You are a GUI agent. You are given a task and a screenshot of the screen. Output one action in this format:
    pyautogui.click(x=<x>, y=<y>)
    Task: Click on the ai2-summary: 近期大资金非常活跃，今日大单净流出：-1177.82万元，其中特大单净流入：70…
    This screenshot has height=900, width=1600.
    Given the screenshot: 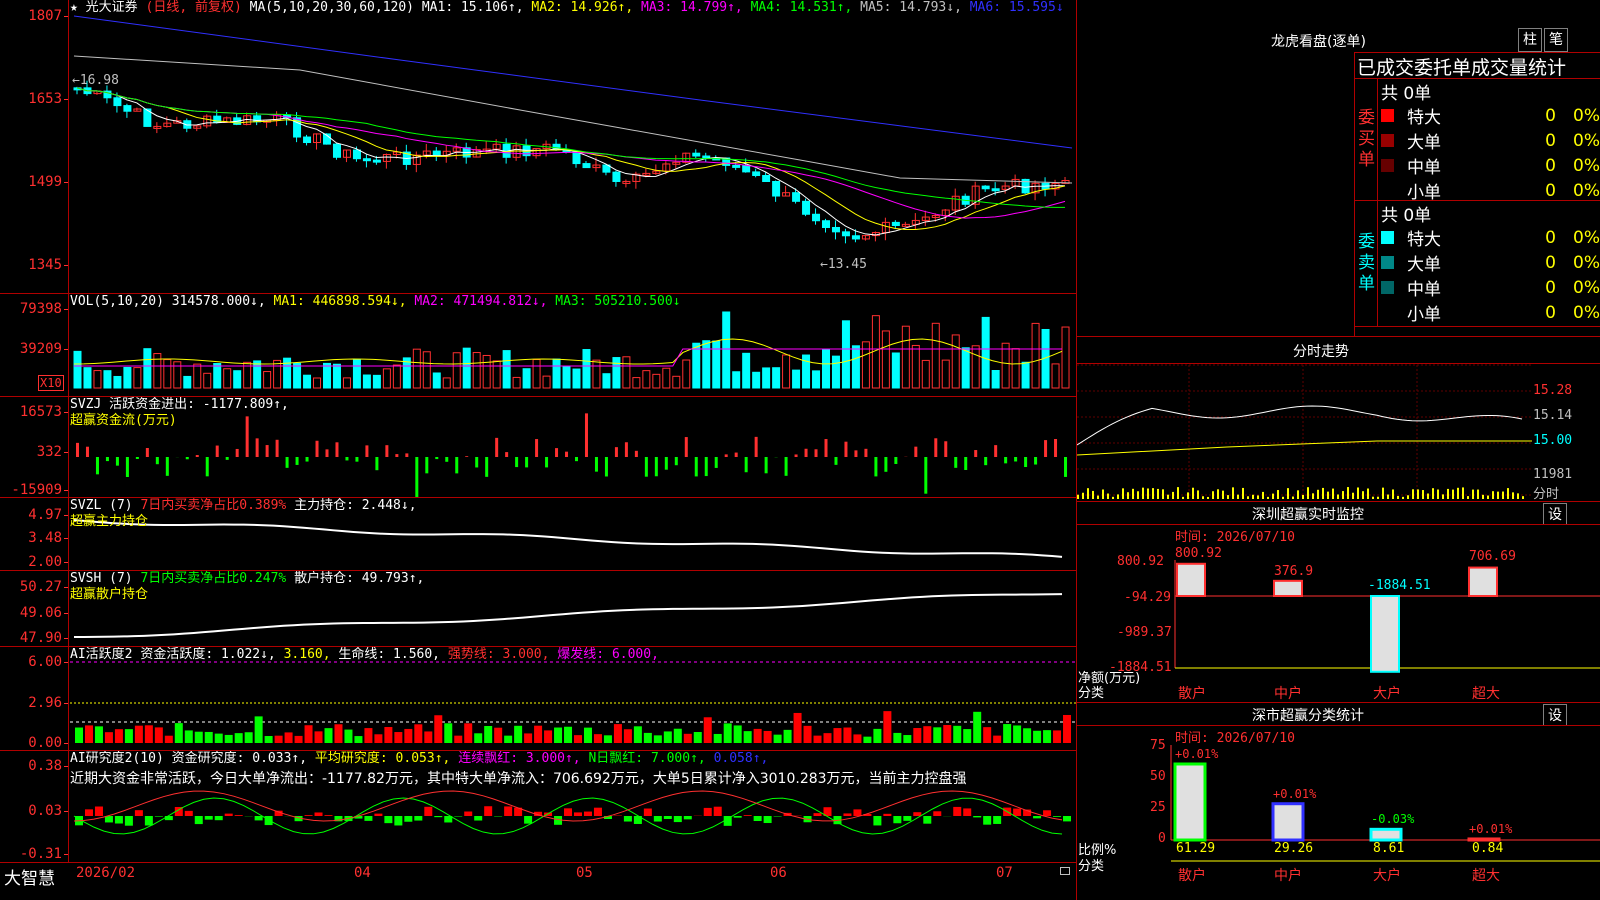 What is the action you would take?
    pyautogui.click(x=518, y=779)
    